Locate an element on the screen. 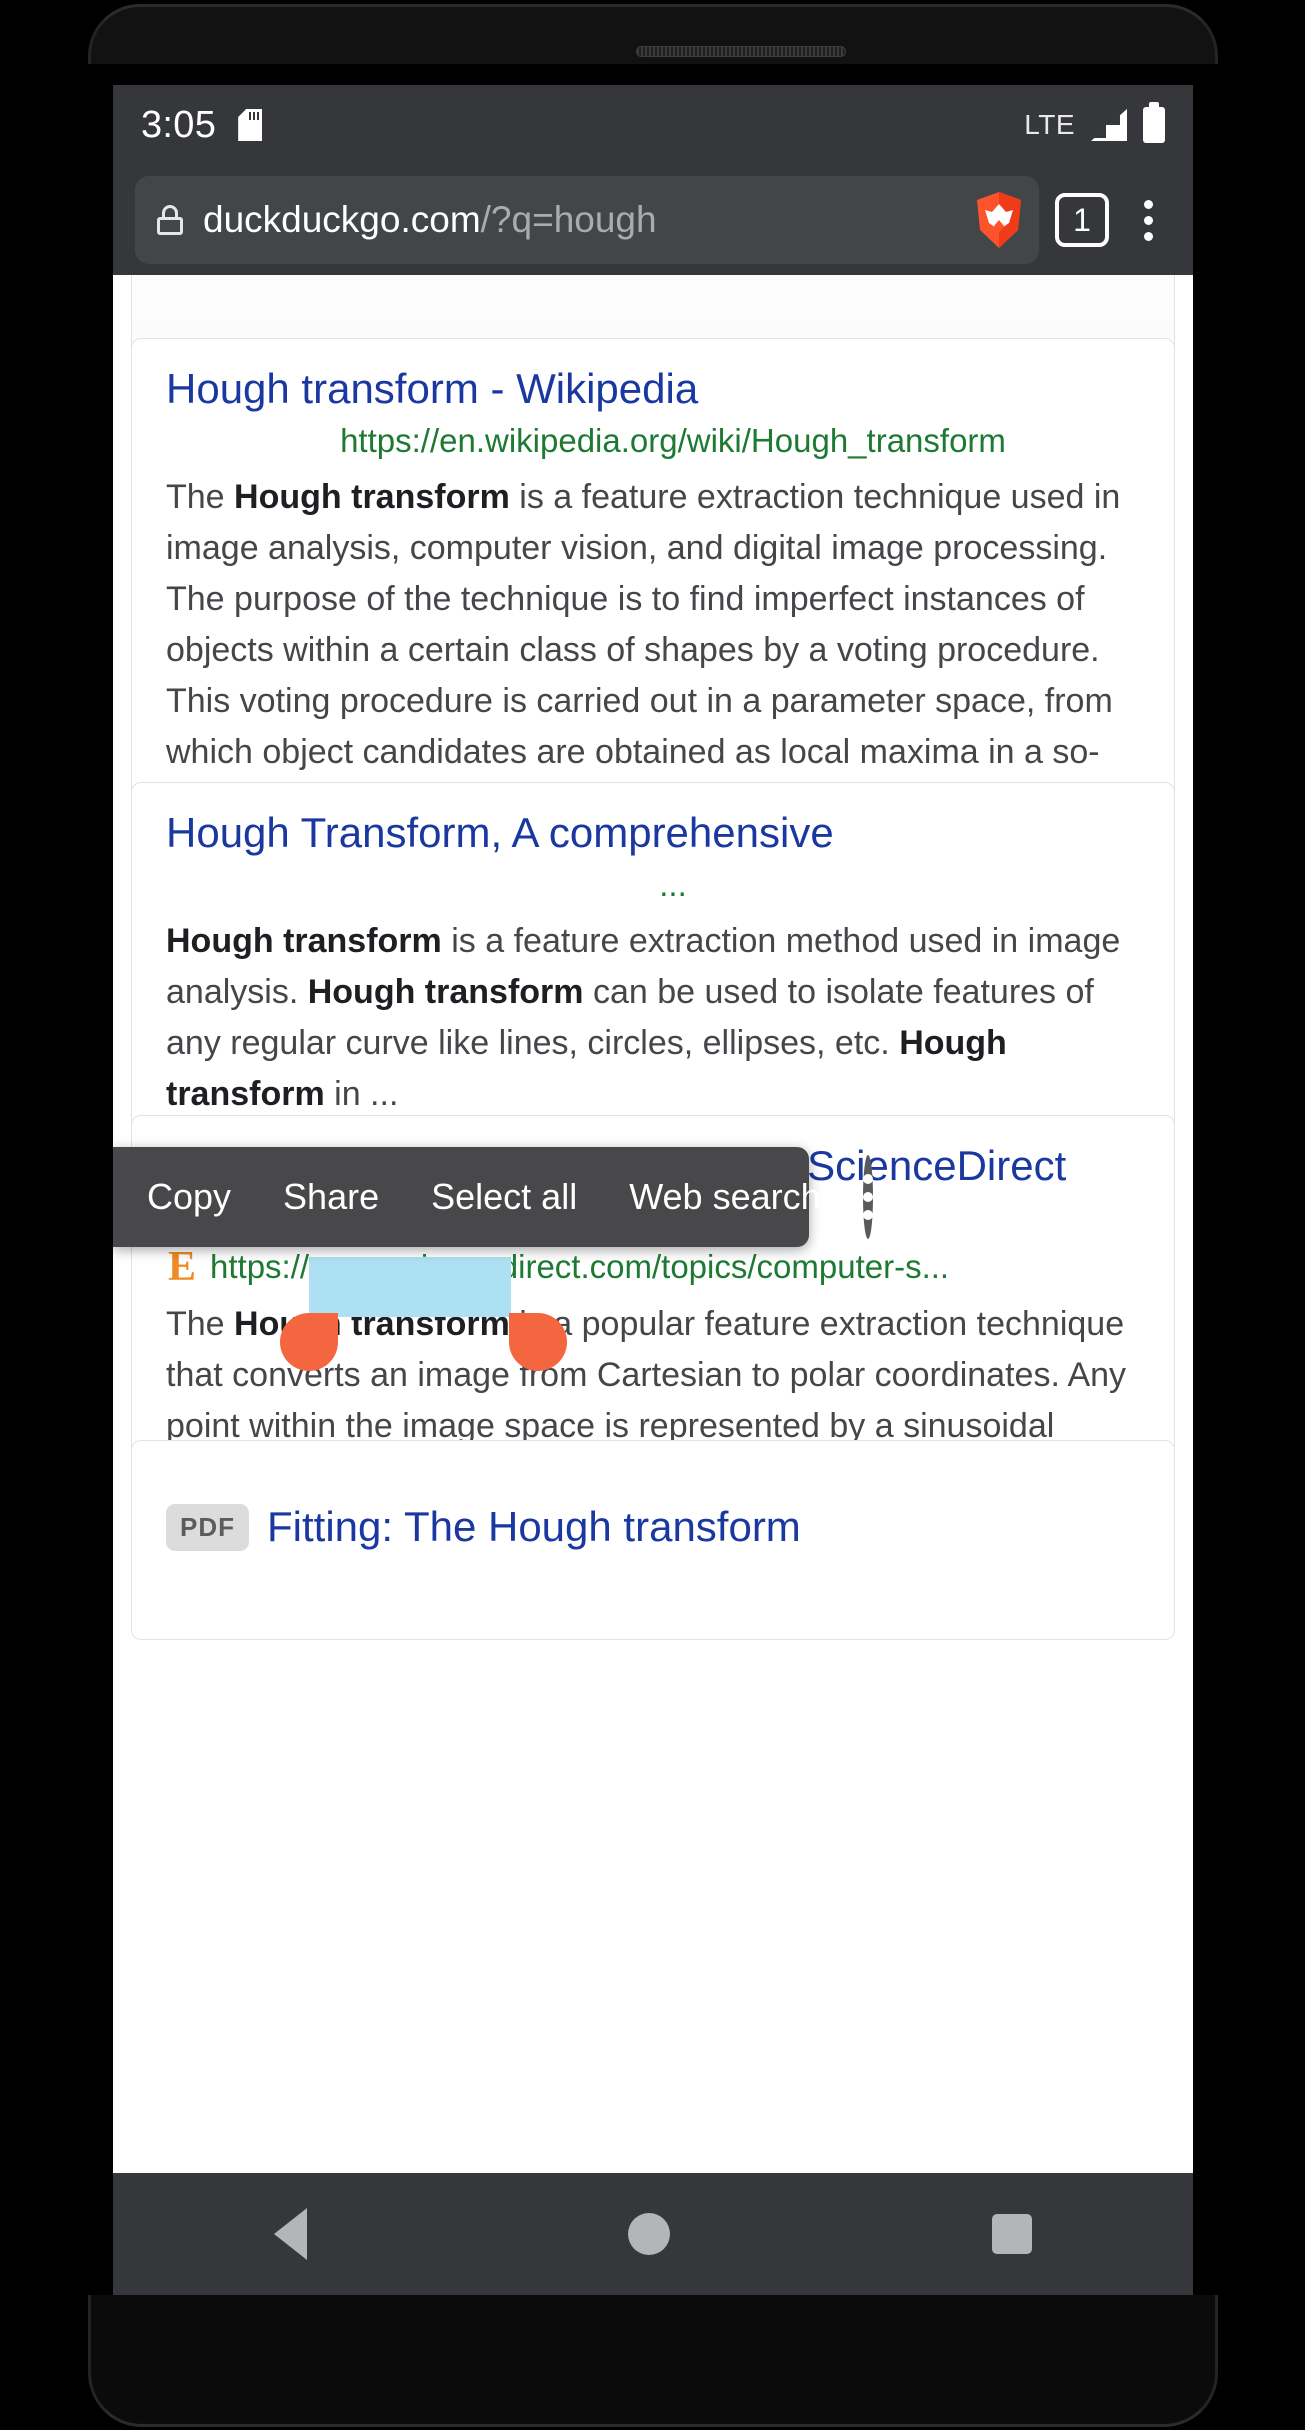  pdf-title-row: PDF Fitting: The Hough transform is located at coordinates (653, 1527).